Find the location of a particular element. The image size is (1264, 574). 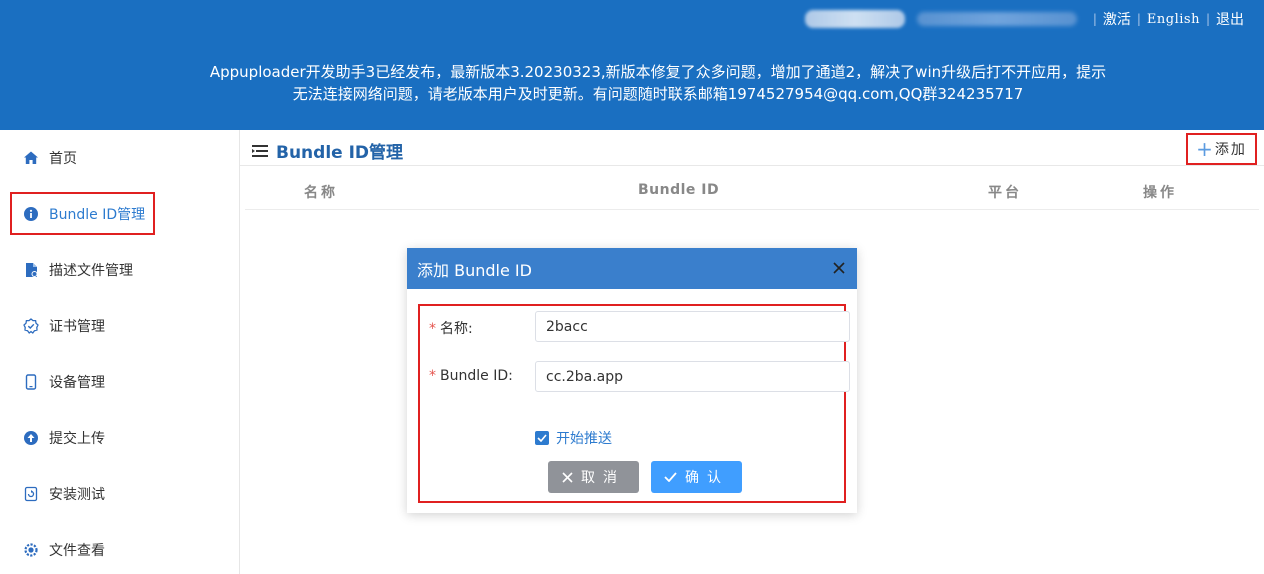

sidebar-item-home: 首页 is located at coordinates (49, 158).